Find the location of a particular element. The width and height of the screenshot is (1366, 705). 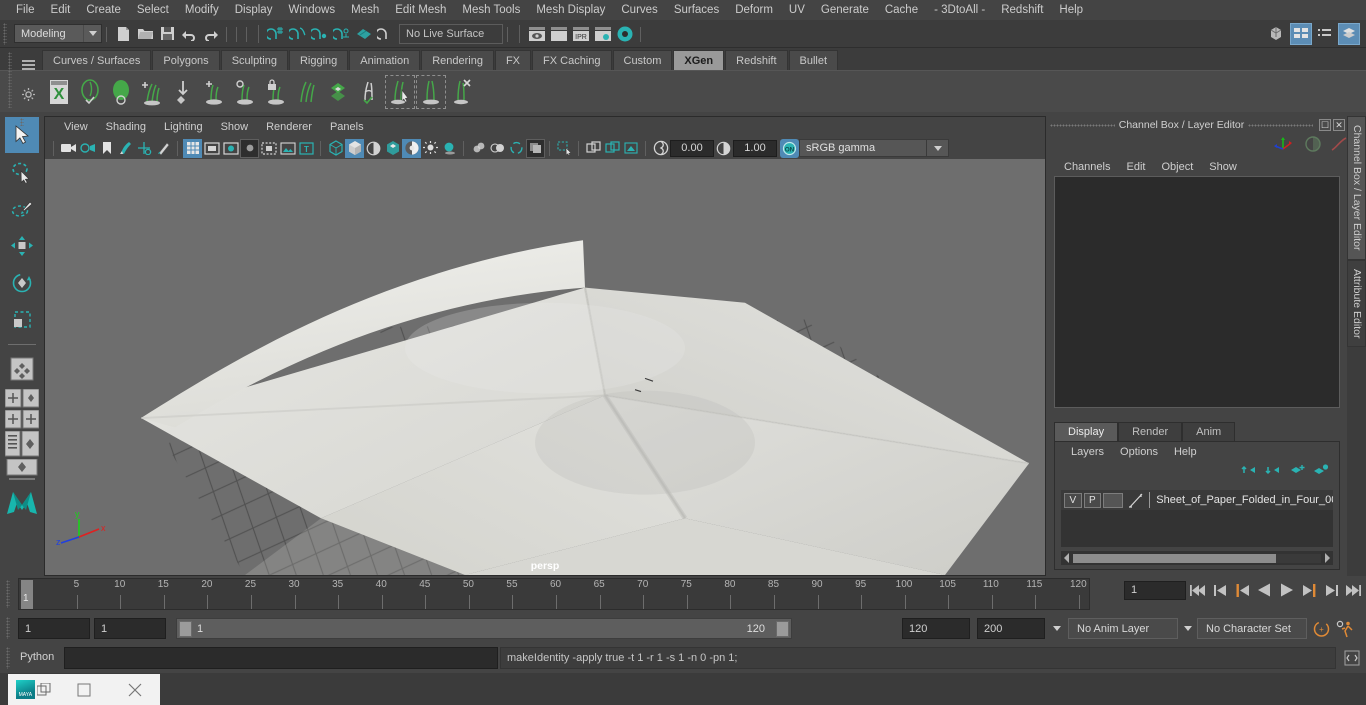

move-layer-up-icon is located at coordinates (1249, 472).